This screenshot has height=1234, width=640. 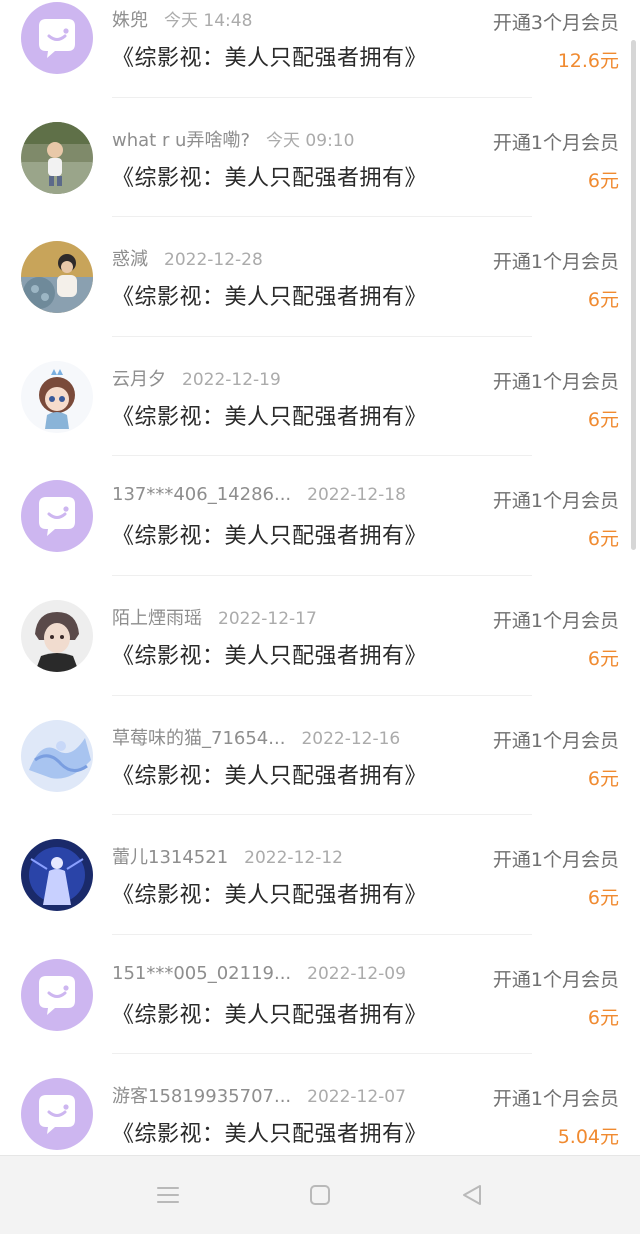 What do you see at coordinates (356, 973) in the screenshot?
I see `purchase-date: 2022-12-09` at bounding box center [356, 973].